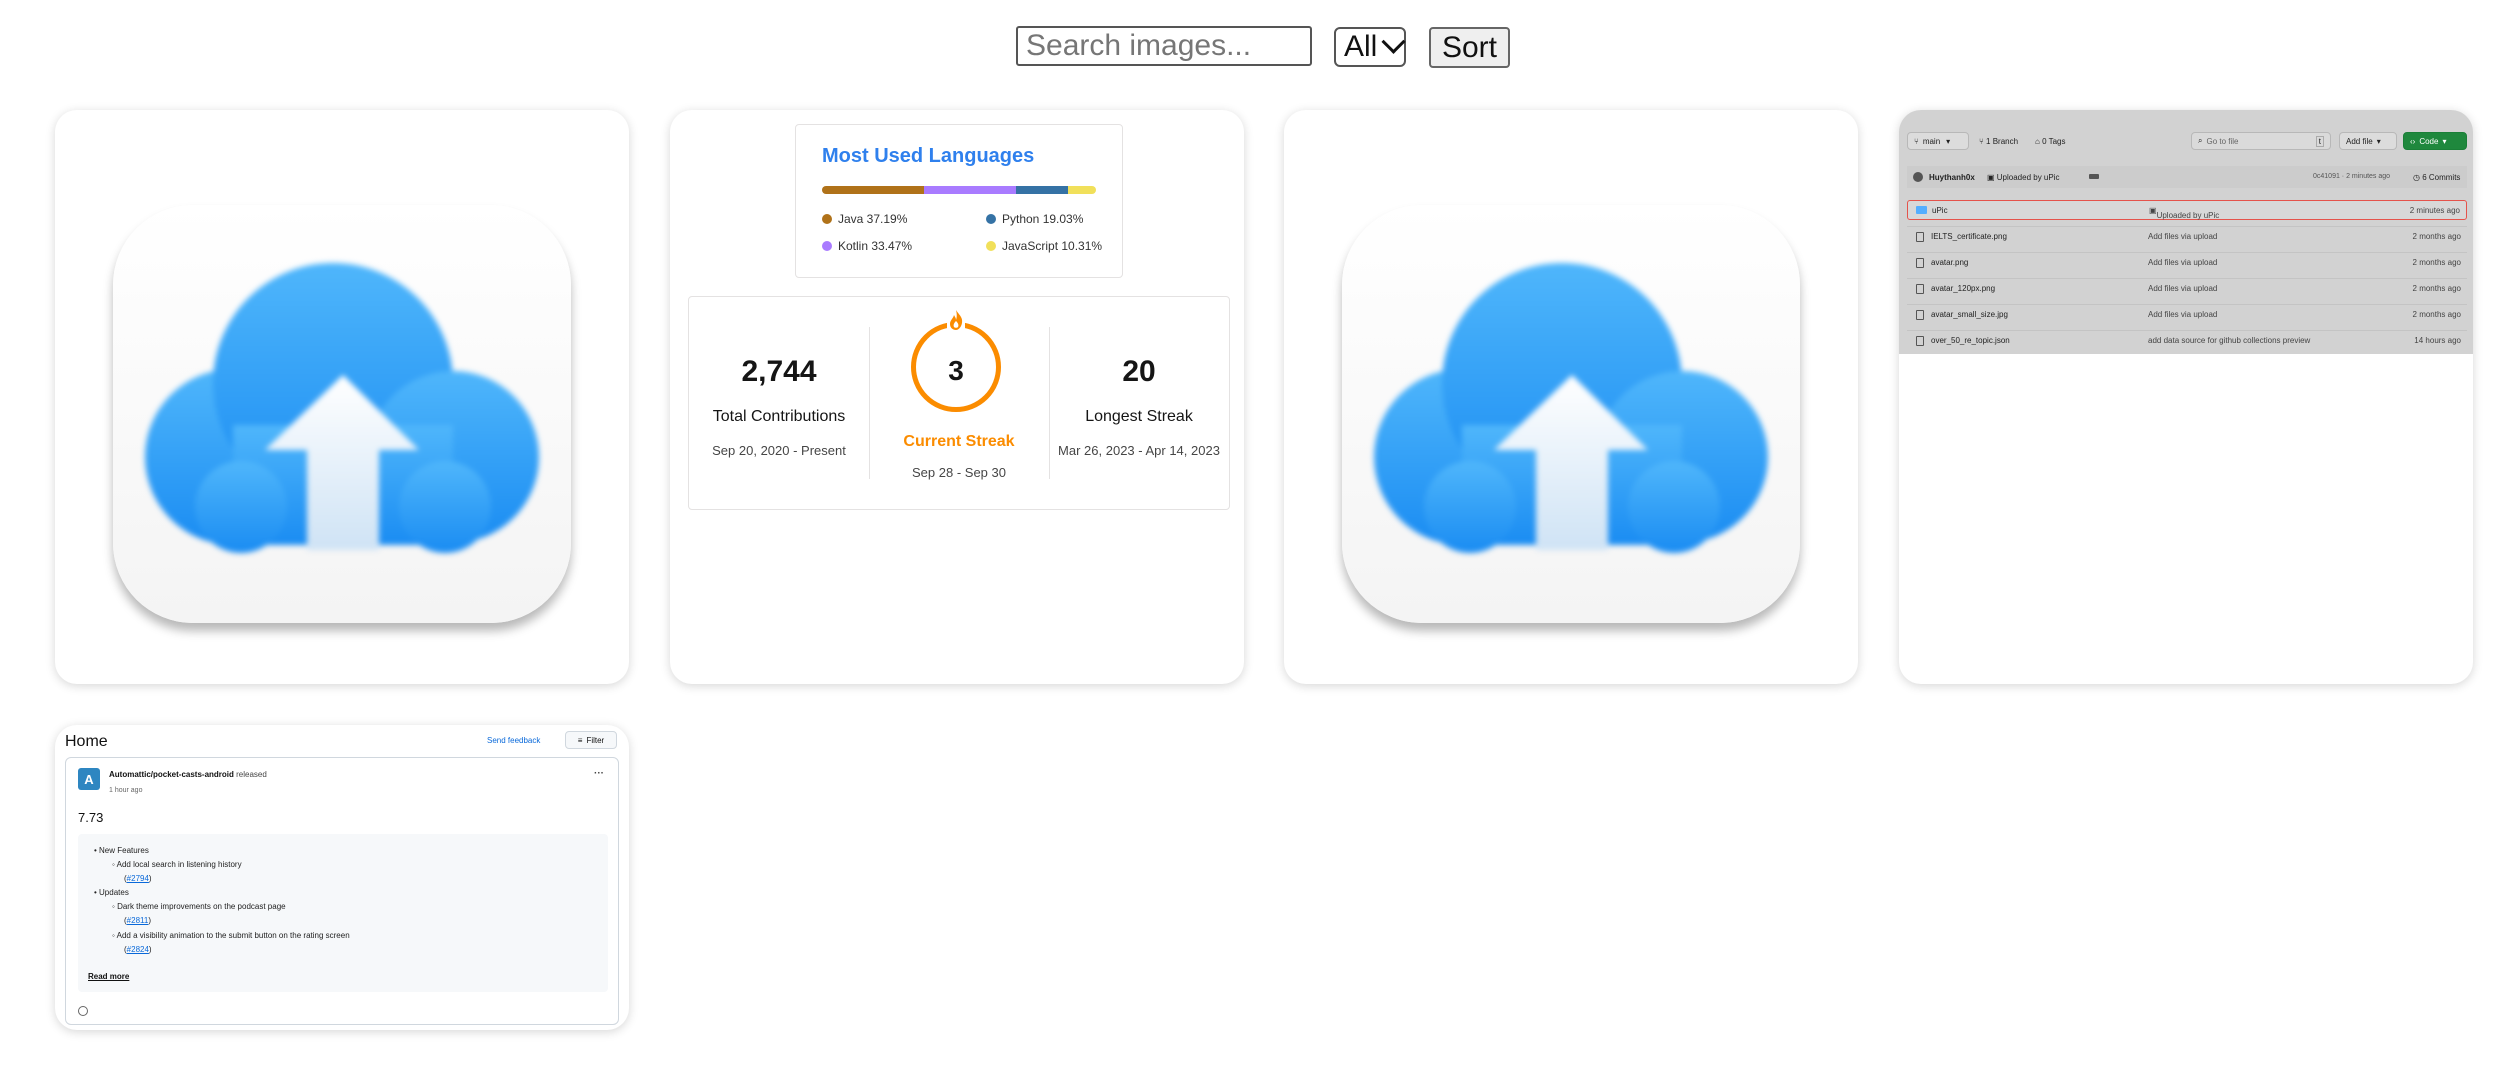 This screenshot has height=1074, width=2514. What do you see at coordinates (1034, 219) in the screenshot?
I see `language-item: Python 19.03%` at bounding box center [1034, 219].